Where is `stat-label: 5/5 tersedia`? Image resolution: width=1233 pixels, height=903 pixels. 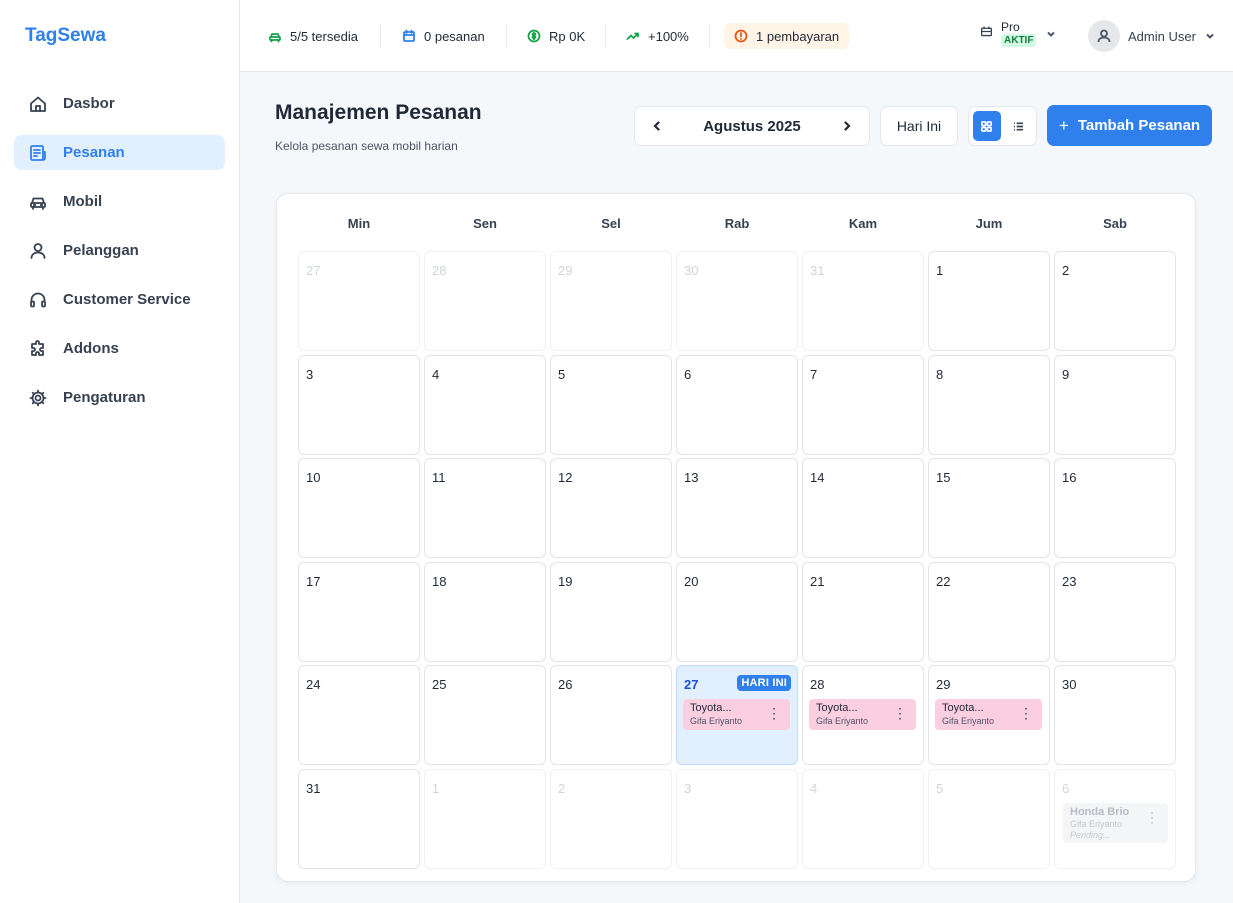 stat-label: 5/5 tersedia is located at coordinates (324, 36).